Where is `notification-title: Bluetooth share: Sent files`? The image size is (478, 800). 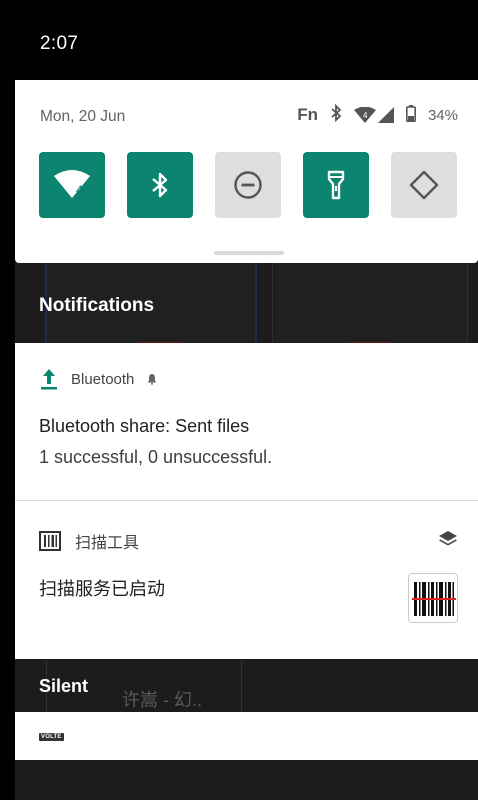
notification-title: Bluetooth share: Sent files is located at coordinates (144, 426).